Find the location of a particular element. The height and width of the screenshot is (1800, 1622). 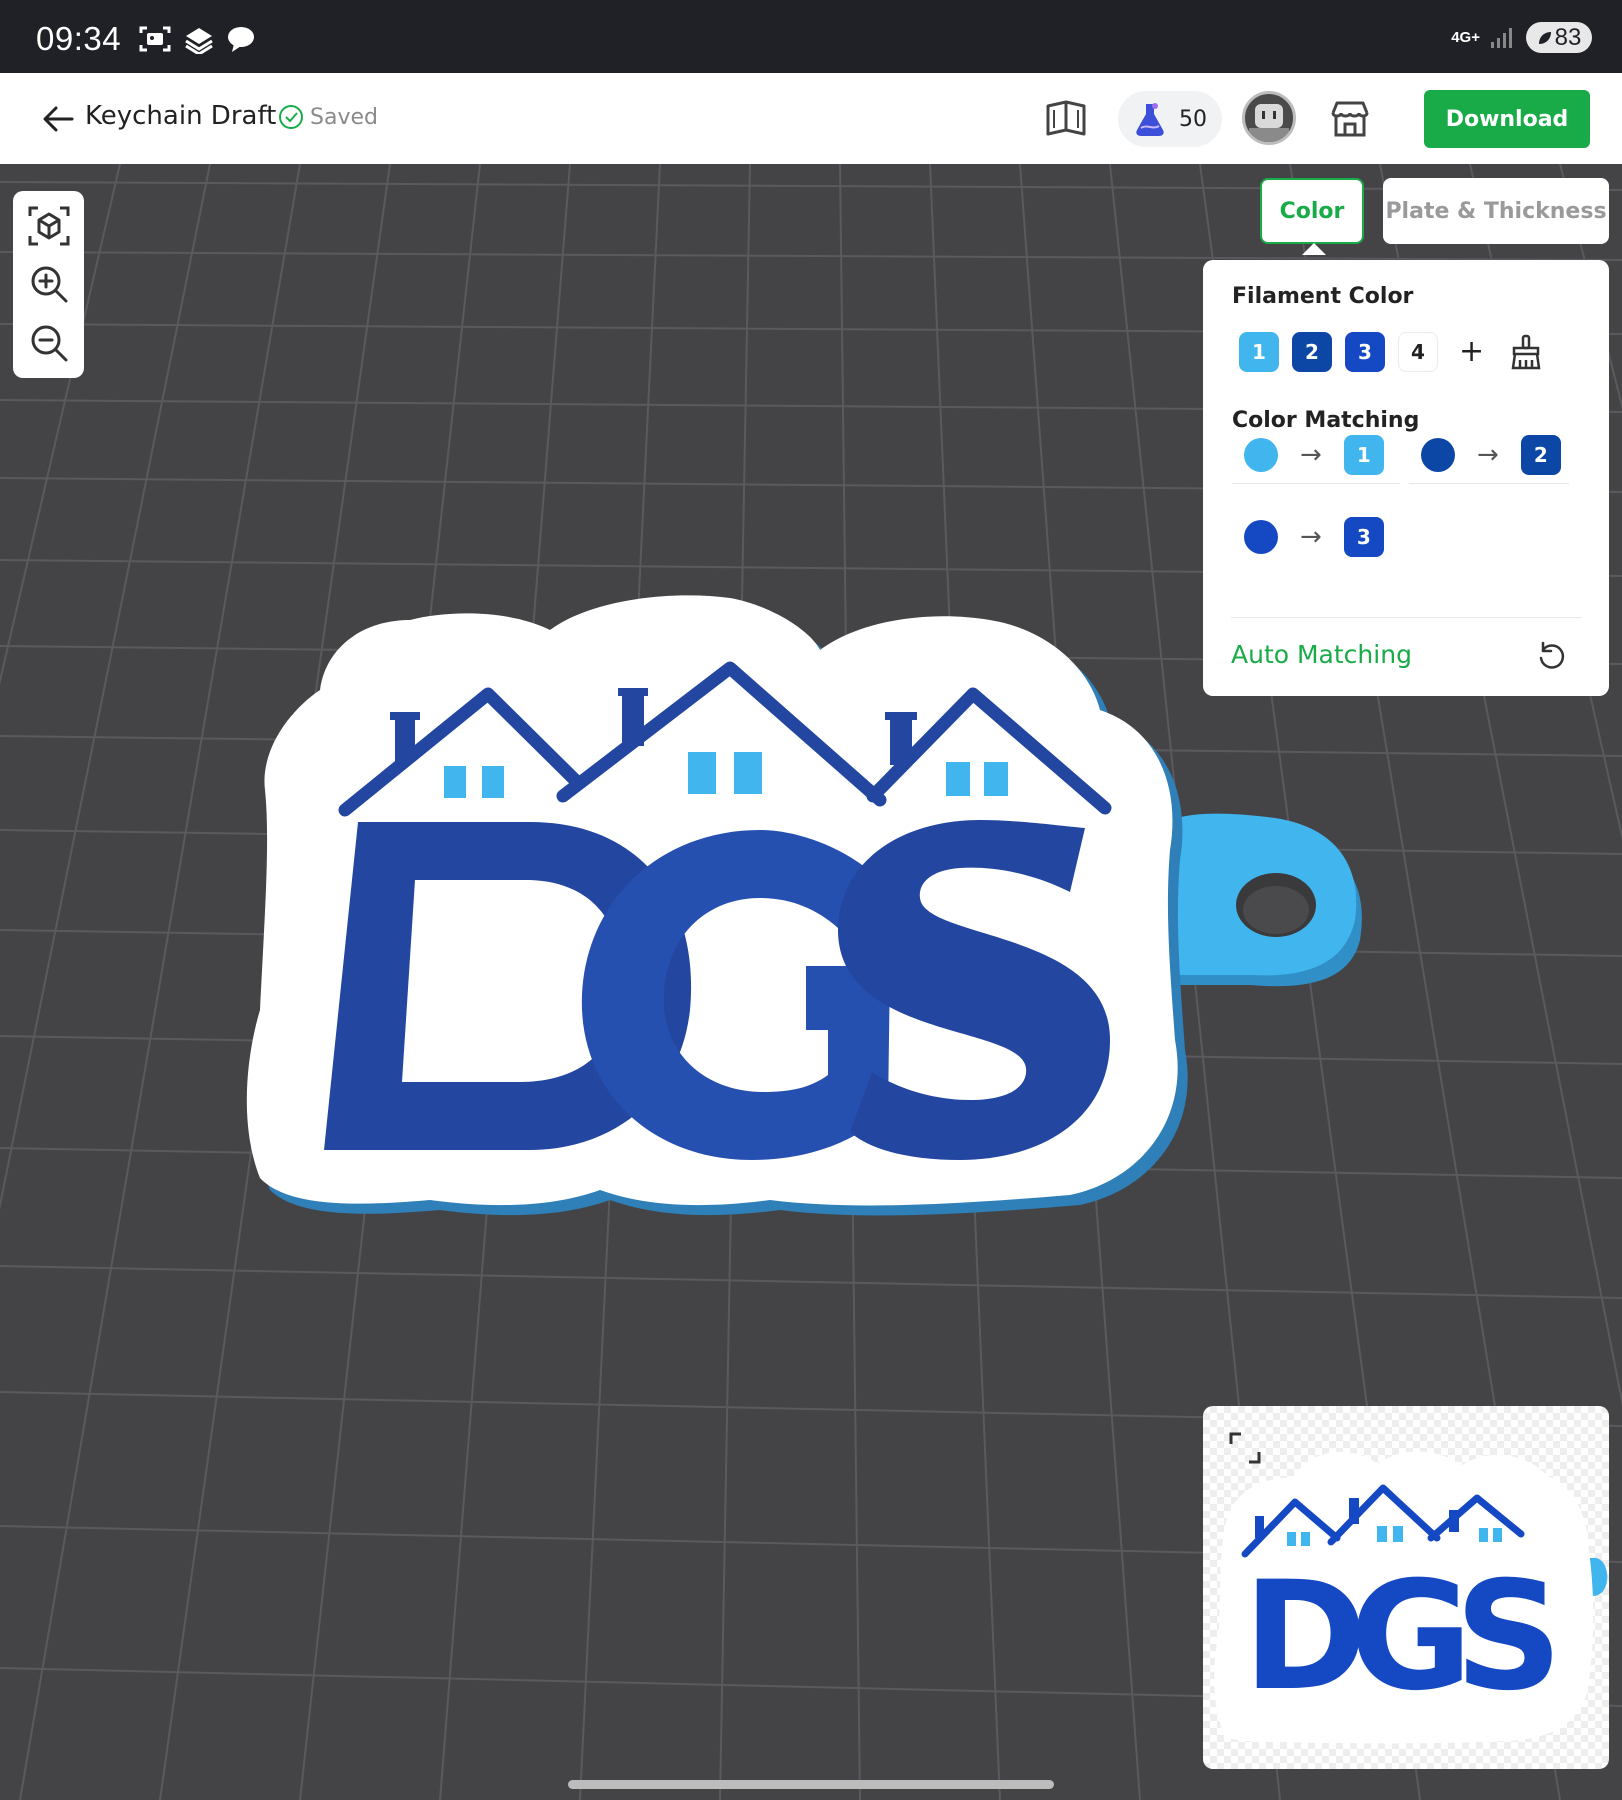

status-right: 4G+ 83 is located at coordinates (1521, 37).